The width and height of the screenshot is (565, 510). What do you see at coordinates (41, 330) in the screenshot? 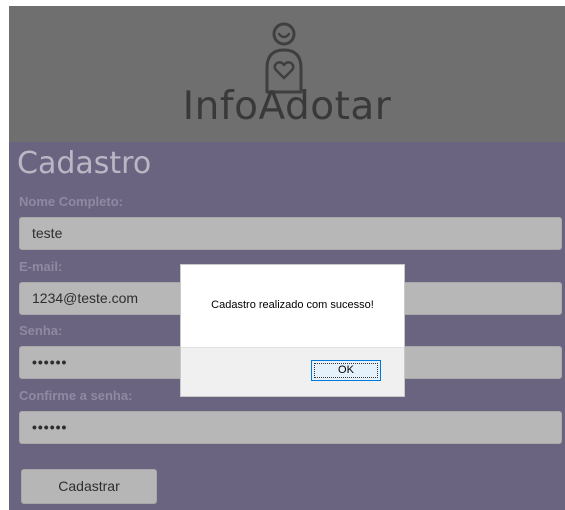
I see `password-label: Senha:` at bounding box center [41, 330].